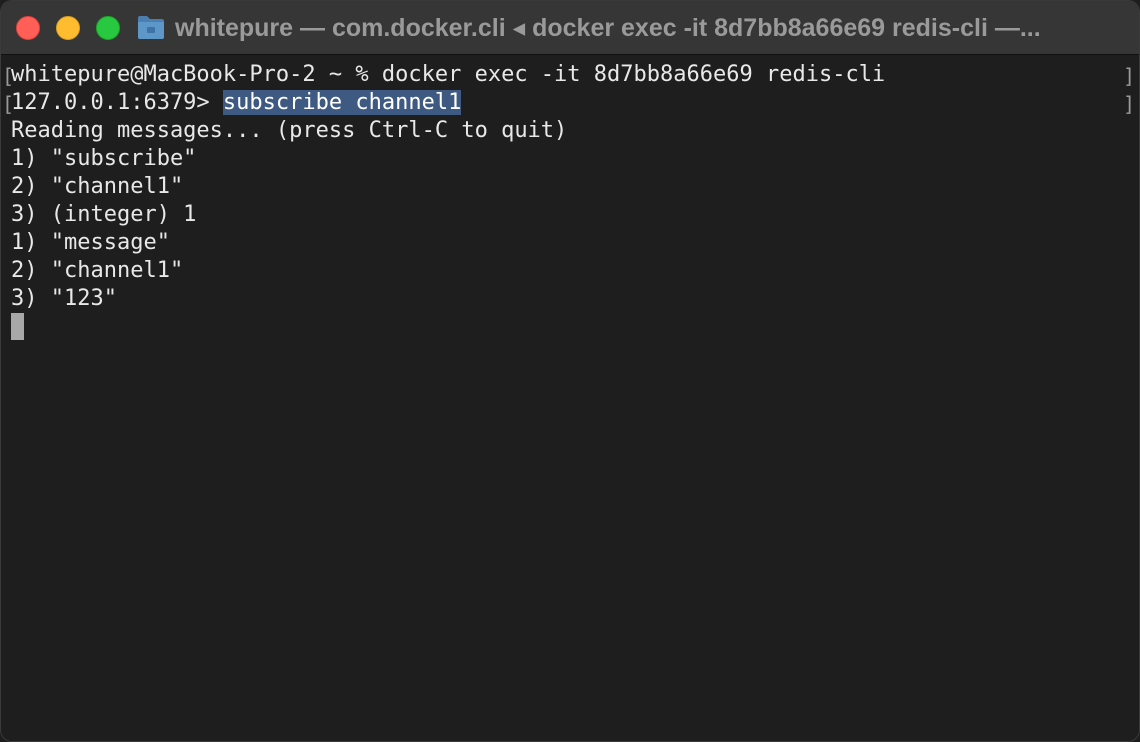 The height and width of the screenshot is (742, 1140). I want to click on terminal-line: 127.0.0.1:6379> subscribe channel1, so click(236, 103).